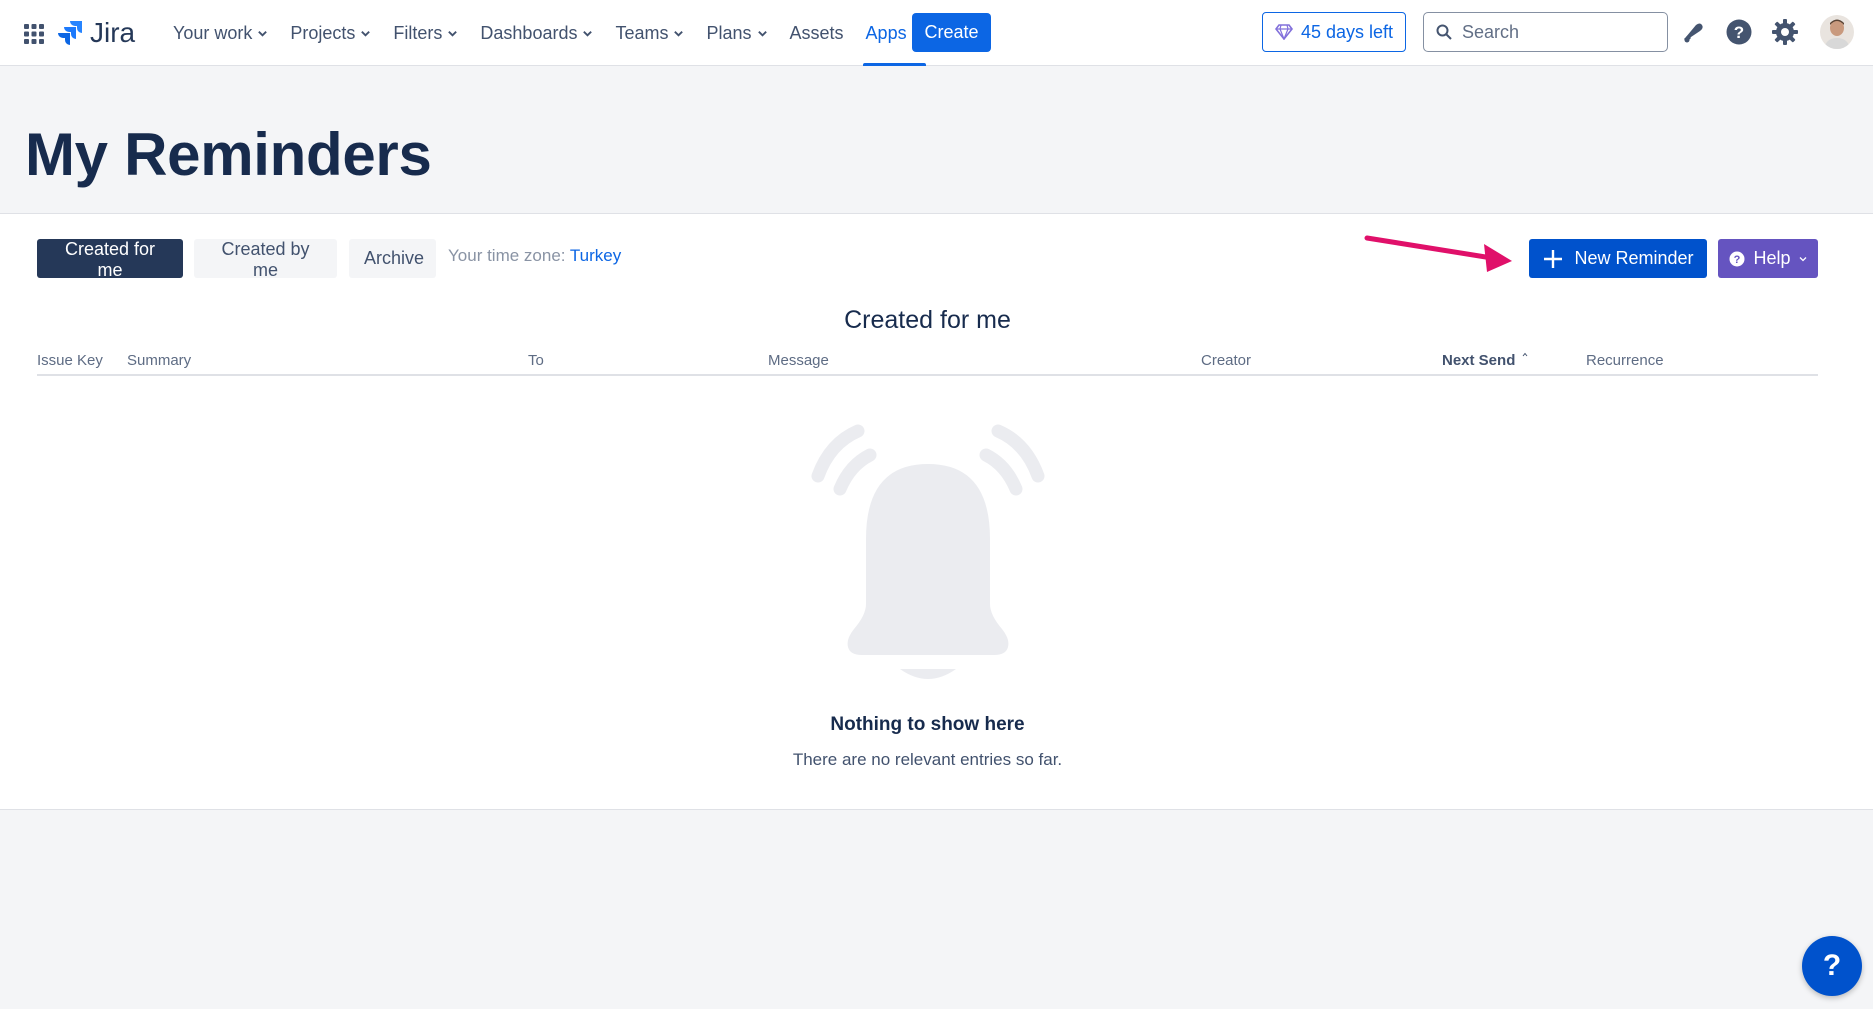 The height and width of the screenshot is (1009, 1873). Describe the element at coordinates (1557, 32) in the screenshot. I see `search-input` at that location.